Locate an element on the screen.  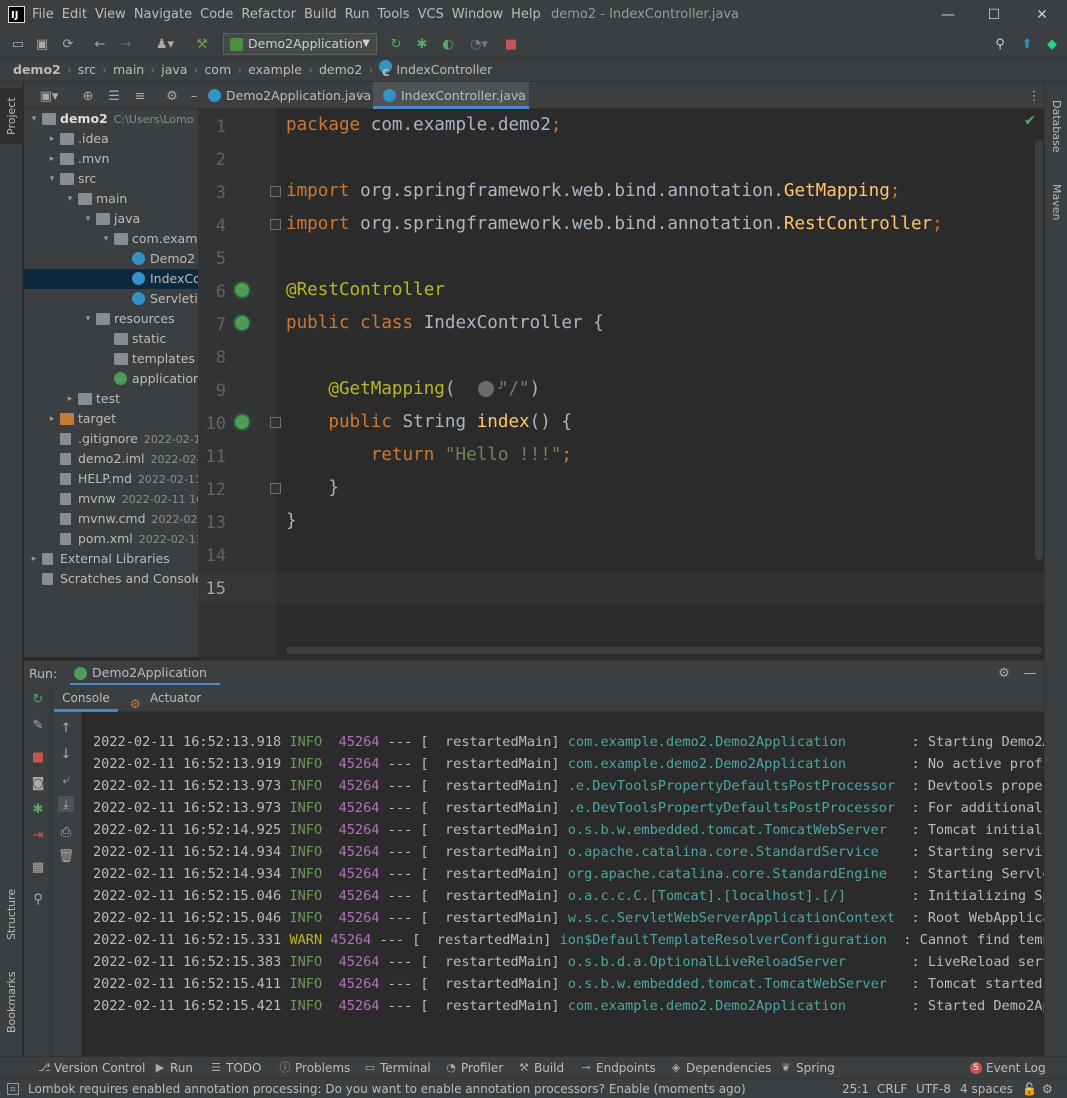
jetbrains-toolbox-icon: ◆ is located at coordinates (1052, 44).